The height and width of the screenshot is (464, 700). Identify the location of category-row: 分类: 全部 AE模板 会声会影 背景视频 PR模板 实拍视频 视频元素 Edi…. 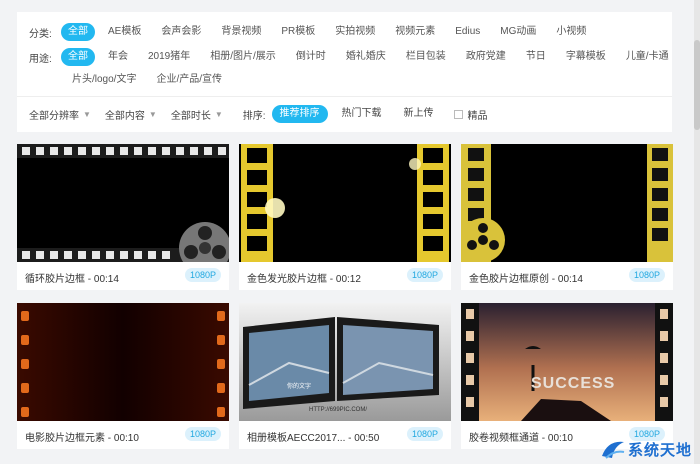
(314, 32).